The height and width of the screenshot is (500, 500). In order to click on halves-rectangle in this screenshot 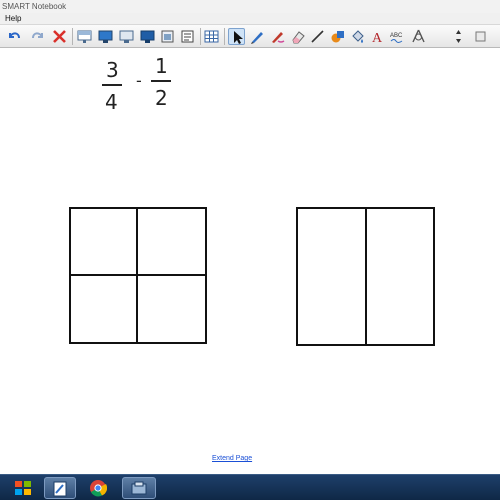, I will do `click(365, 276)`.